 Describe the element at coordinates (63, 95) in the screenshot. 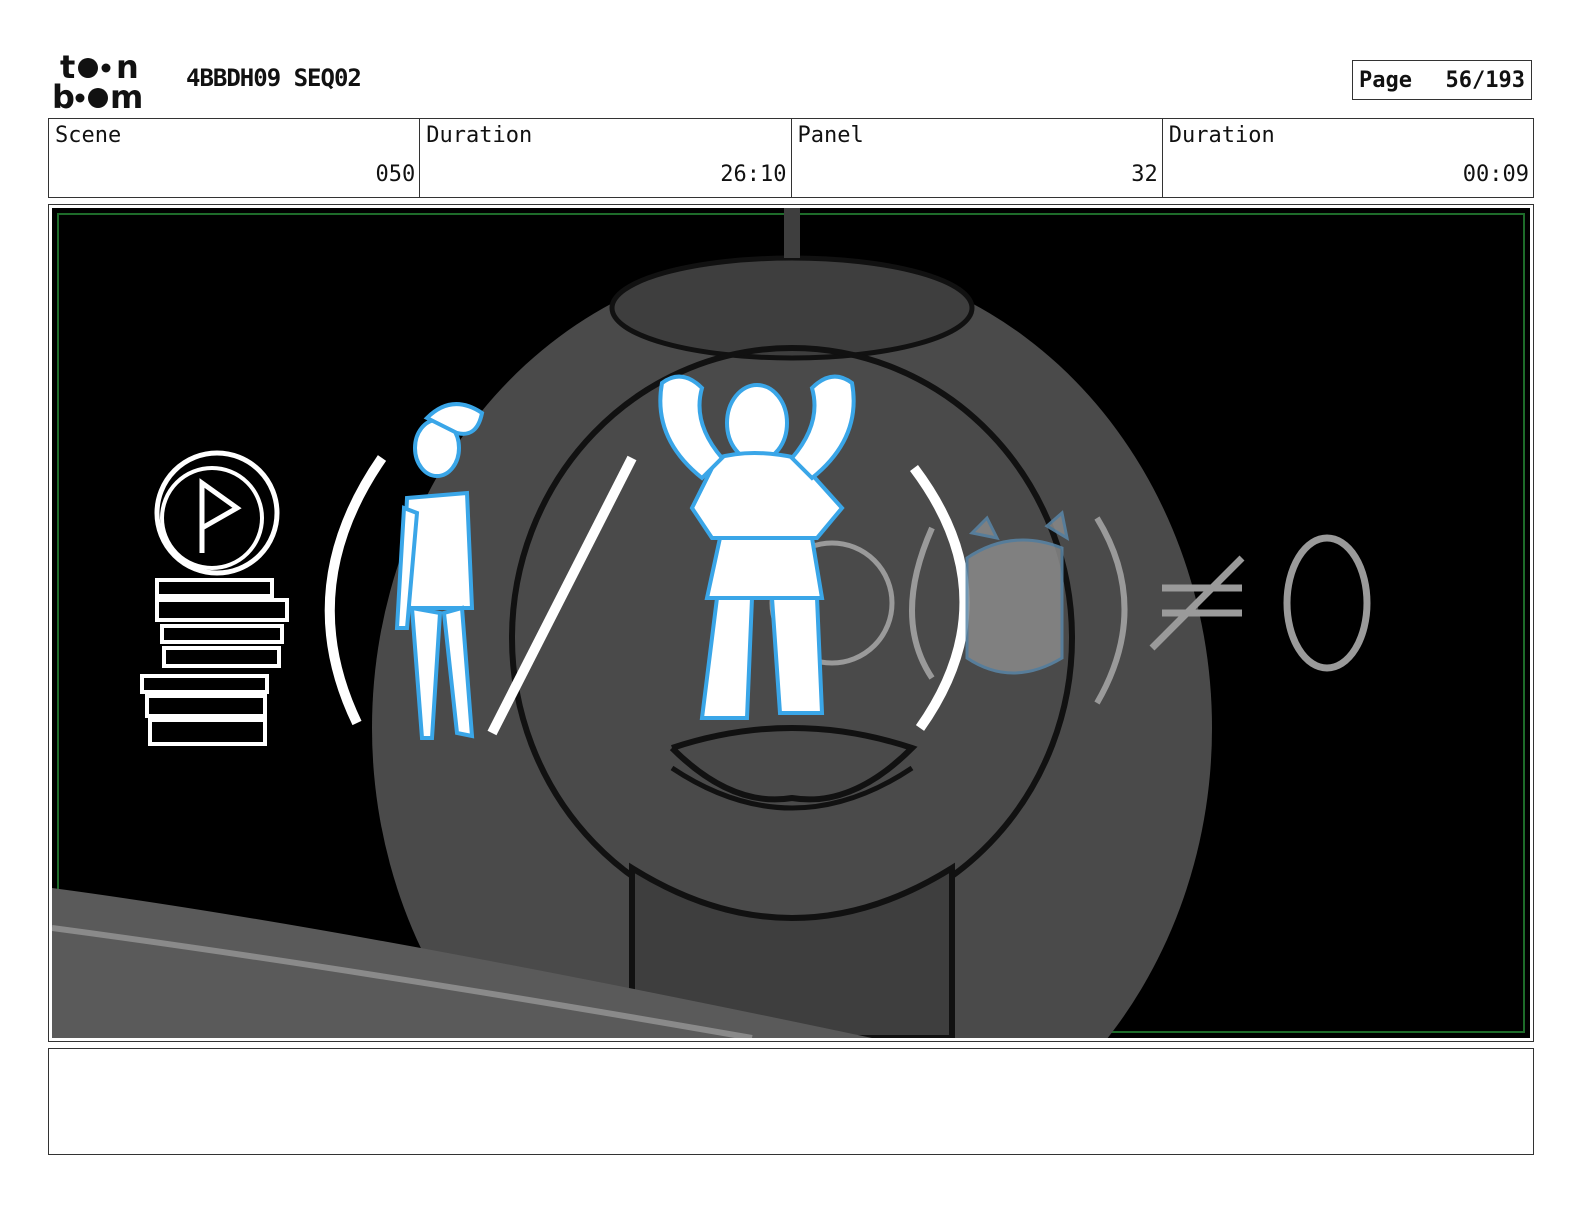

I see `svg-text: b` at that location.